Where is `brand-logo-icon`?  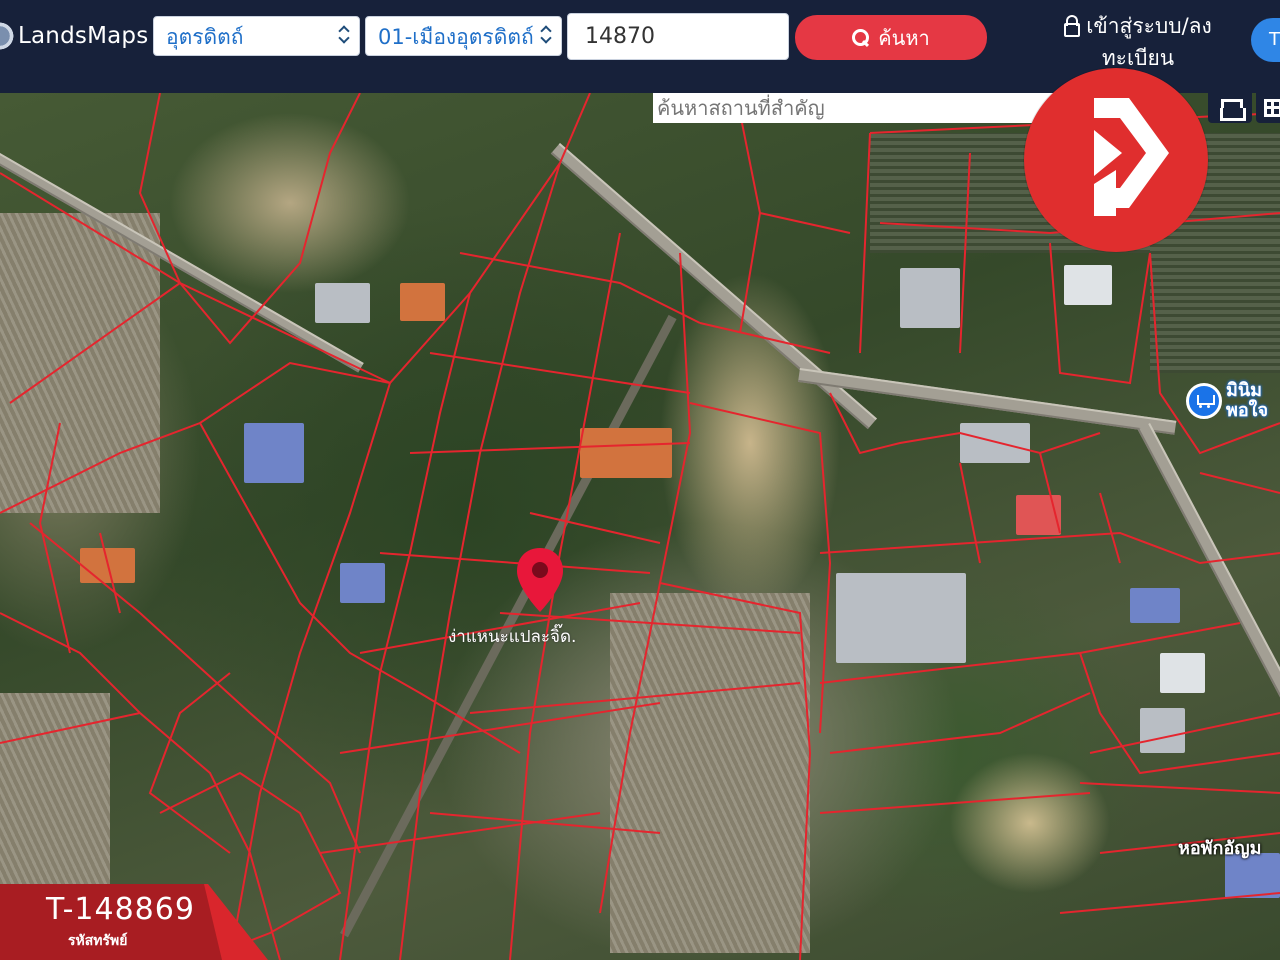
brand-logo-icon is located at coordinates (1131, 157).